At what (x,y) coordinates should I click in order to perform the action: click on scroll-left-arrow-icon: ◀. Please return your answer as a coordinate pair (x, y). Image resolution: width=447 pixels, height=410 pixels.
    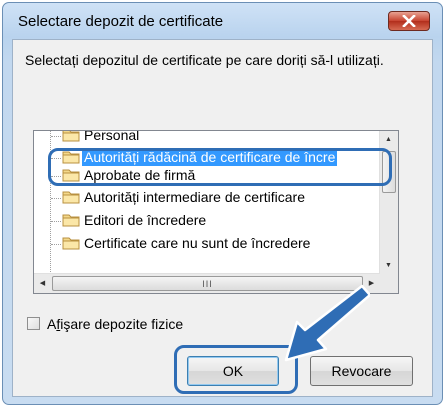
    Looking at the image, I should click on (42, 283).